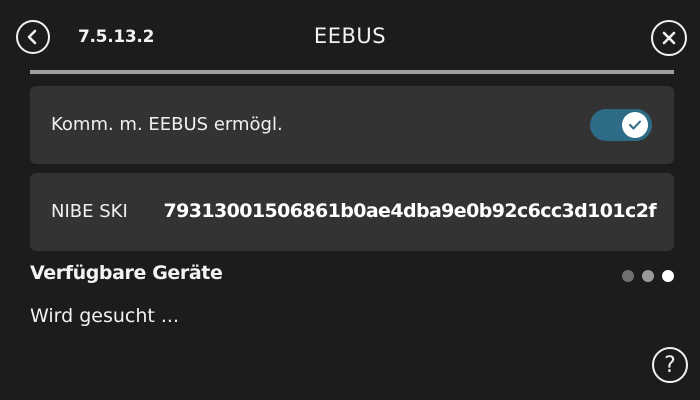  I want to click on header-divider, so click(352, 72).